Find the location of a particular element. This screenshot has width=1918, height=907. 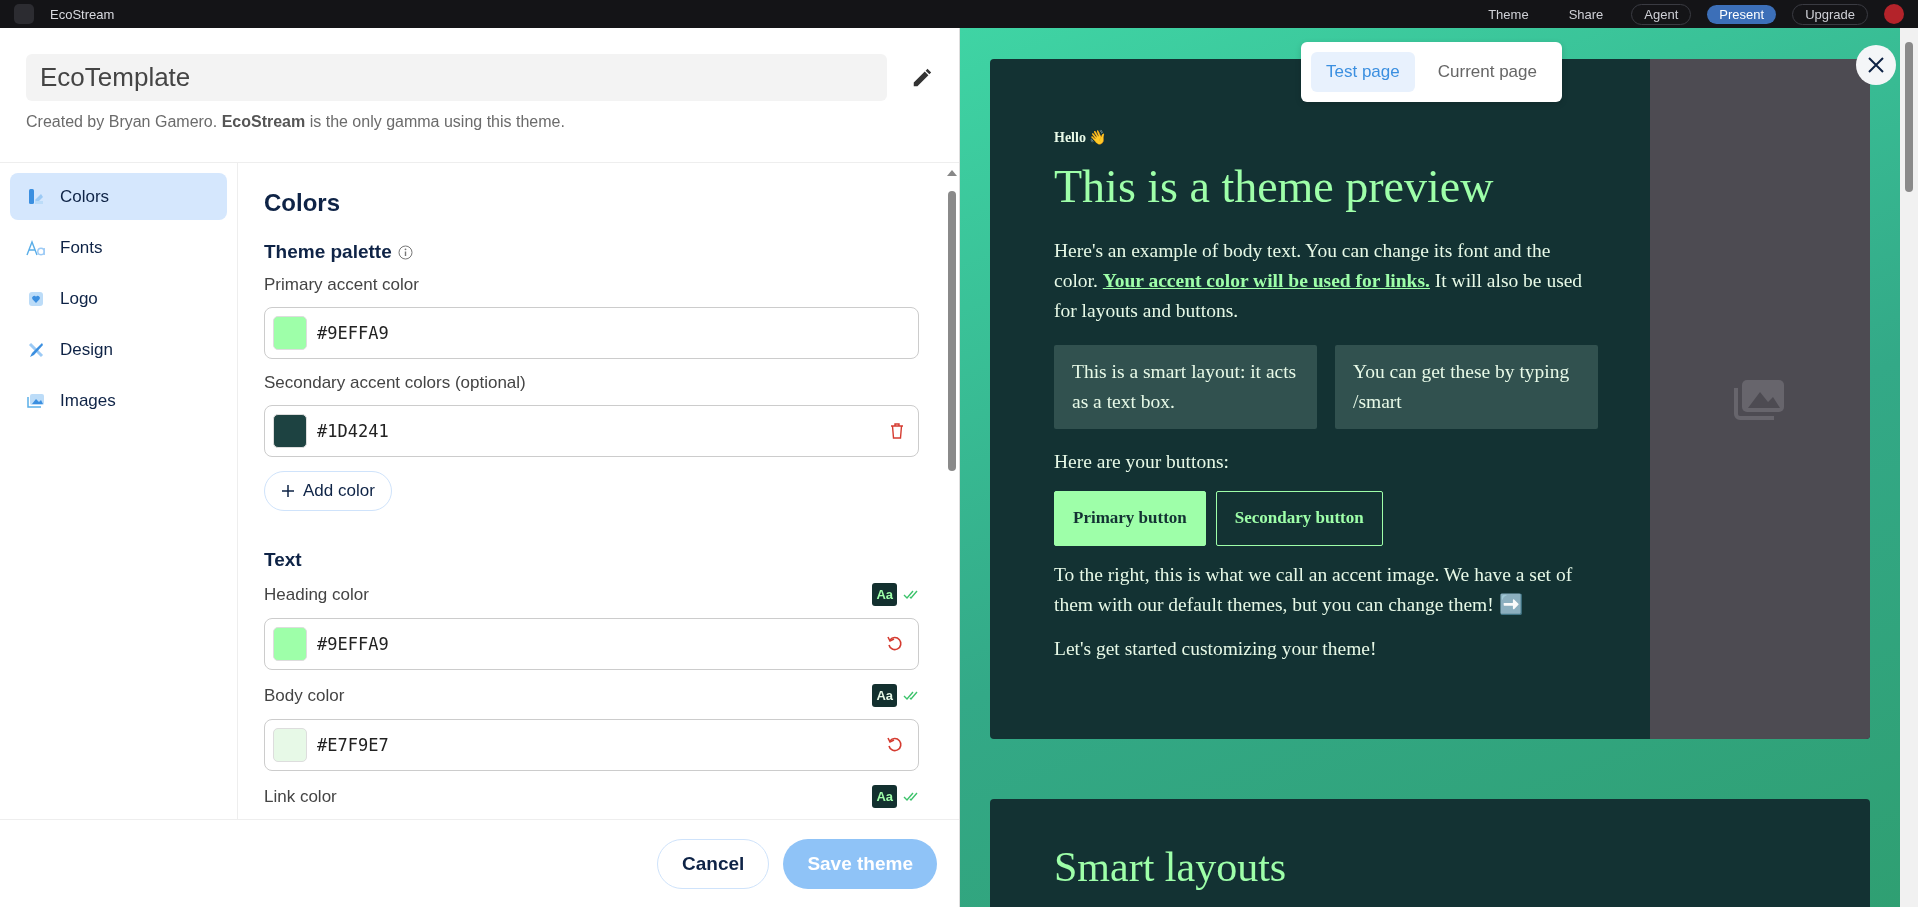

scrollbar is located at coordinates (1909, 467).